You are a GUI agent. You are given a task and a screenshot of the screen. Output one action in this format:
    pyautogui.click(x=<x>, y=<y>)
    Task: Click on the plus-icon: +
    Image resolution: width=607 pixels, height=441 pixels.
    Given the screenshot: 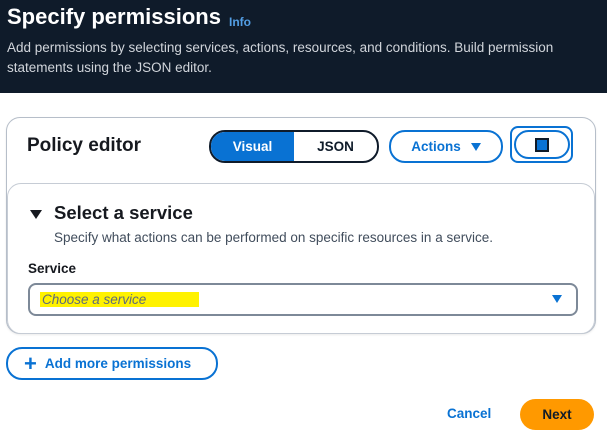 What is the action you would take?
    pyautogui.click(x=30, y=363)
    